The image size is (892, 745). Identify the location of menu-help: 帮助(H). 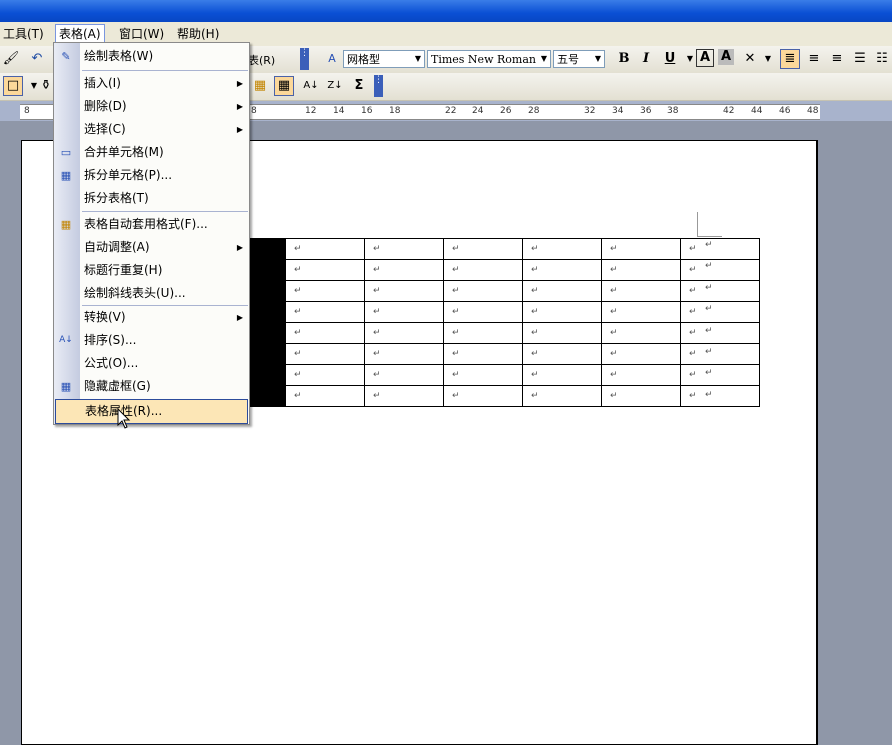
(198, 34).